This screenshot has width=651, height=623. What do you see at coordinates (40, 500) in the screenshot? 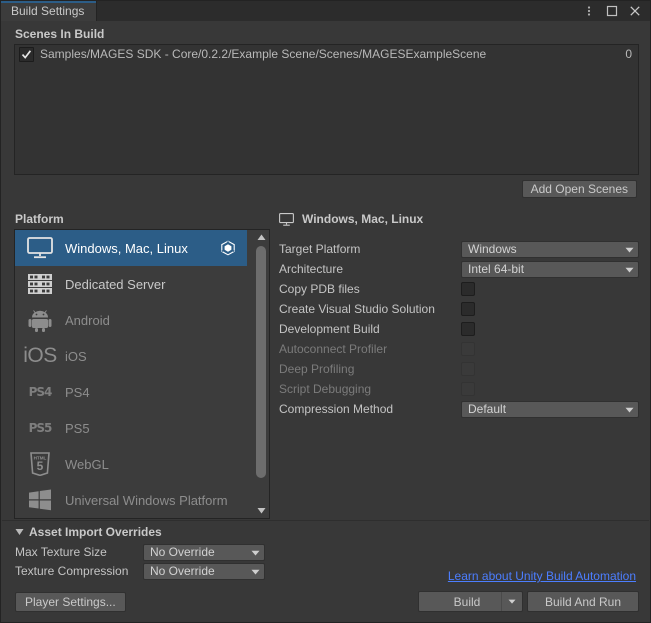
I see `windows-icon` at bounding box center [40, 500].